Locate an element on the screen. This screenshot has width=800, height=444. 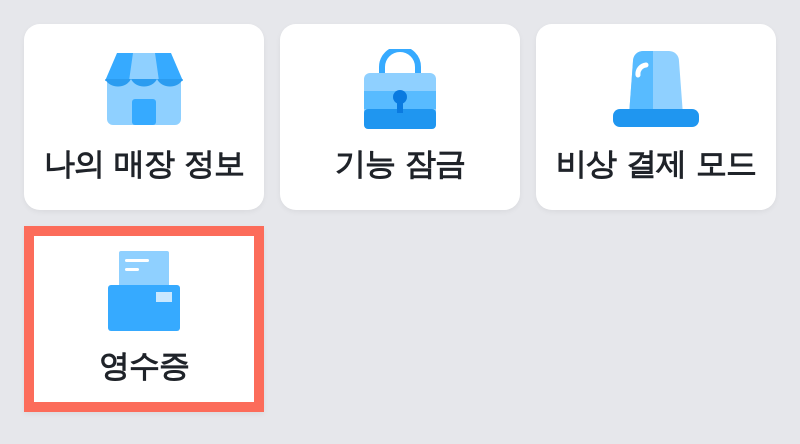
tile-label: 영수증 is located at coordinates (144, 366).